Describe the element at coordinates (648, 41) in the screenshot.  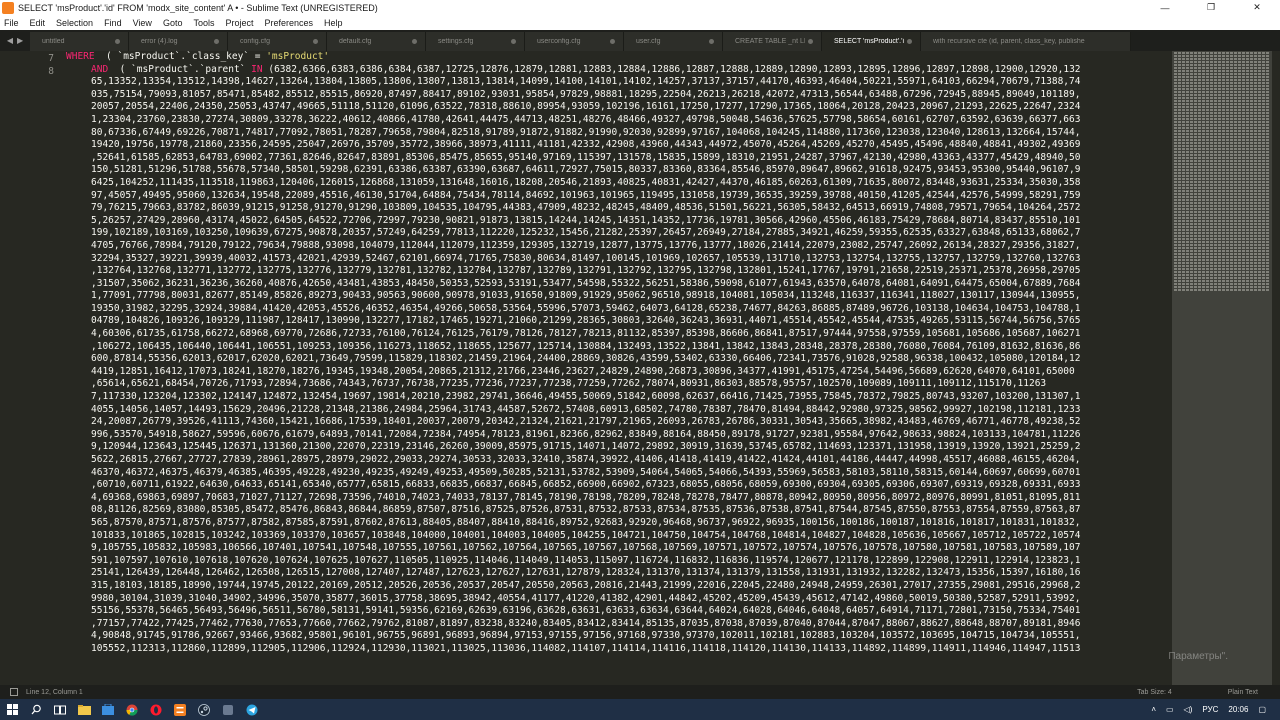
I see `tab-label: user.cfg` at that location.